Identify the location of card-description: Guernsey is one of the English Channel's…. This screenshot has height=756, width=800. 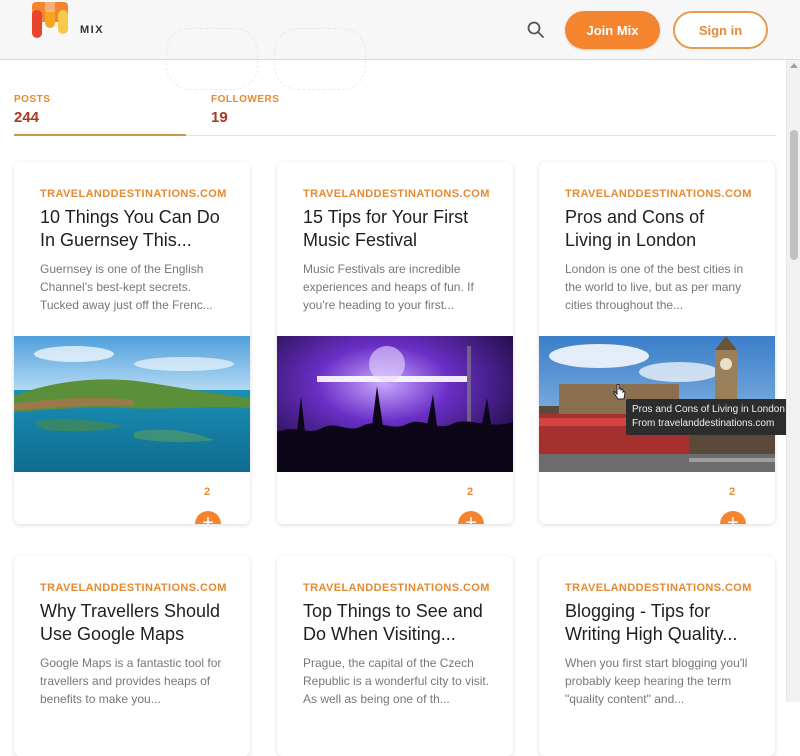
(126, 287).